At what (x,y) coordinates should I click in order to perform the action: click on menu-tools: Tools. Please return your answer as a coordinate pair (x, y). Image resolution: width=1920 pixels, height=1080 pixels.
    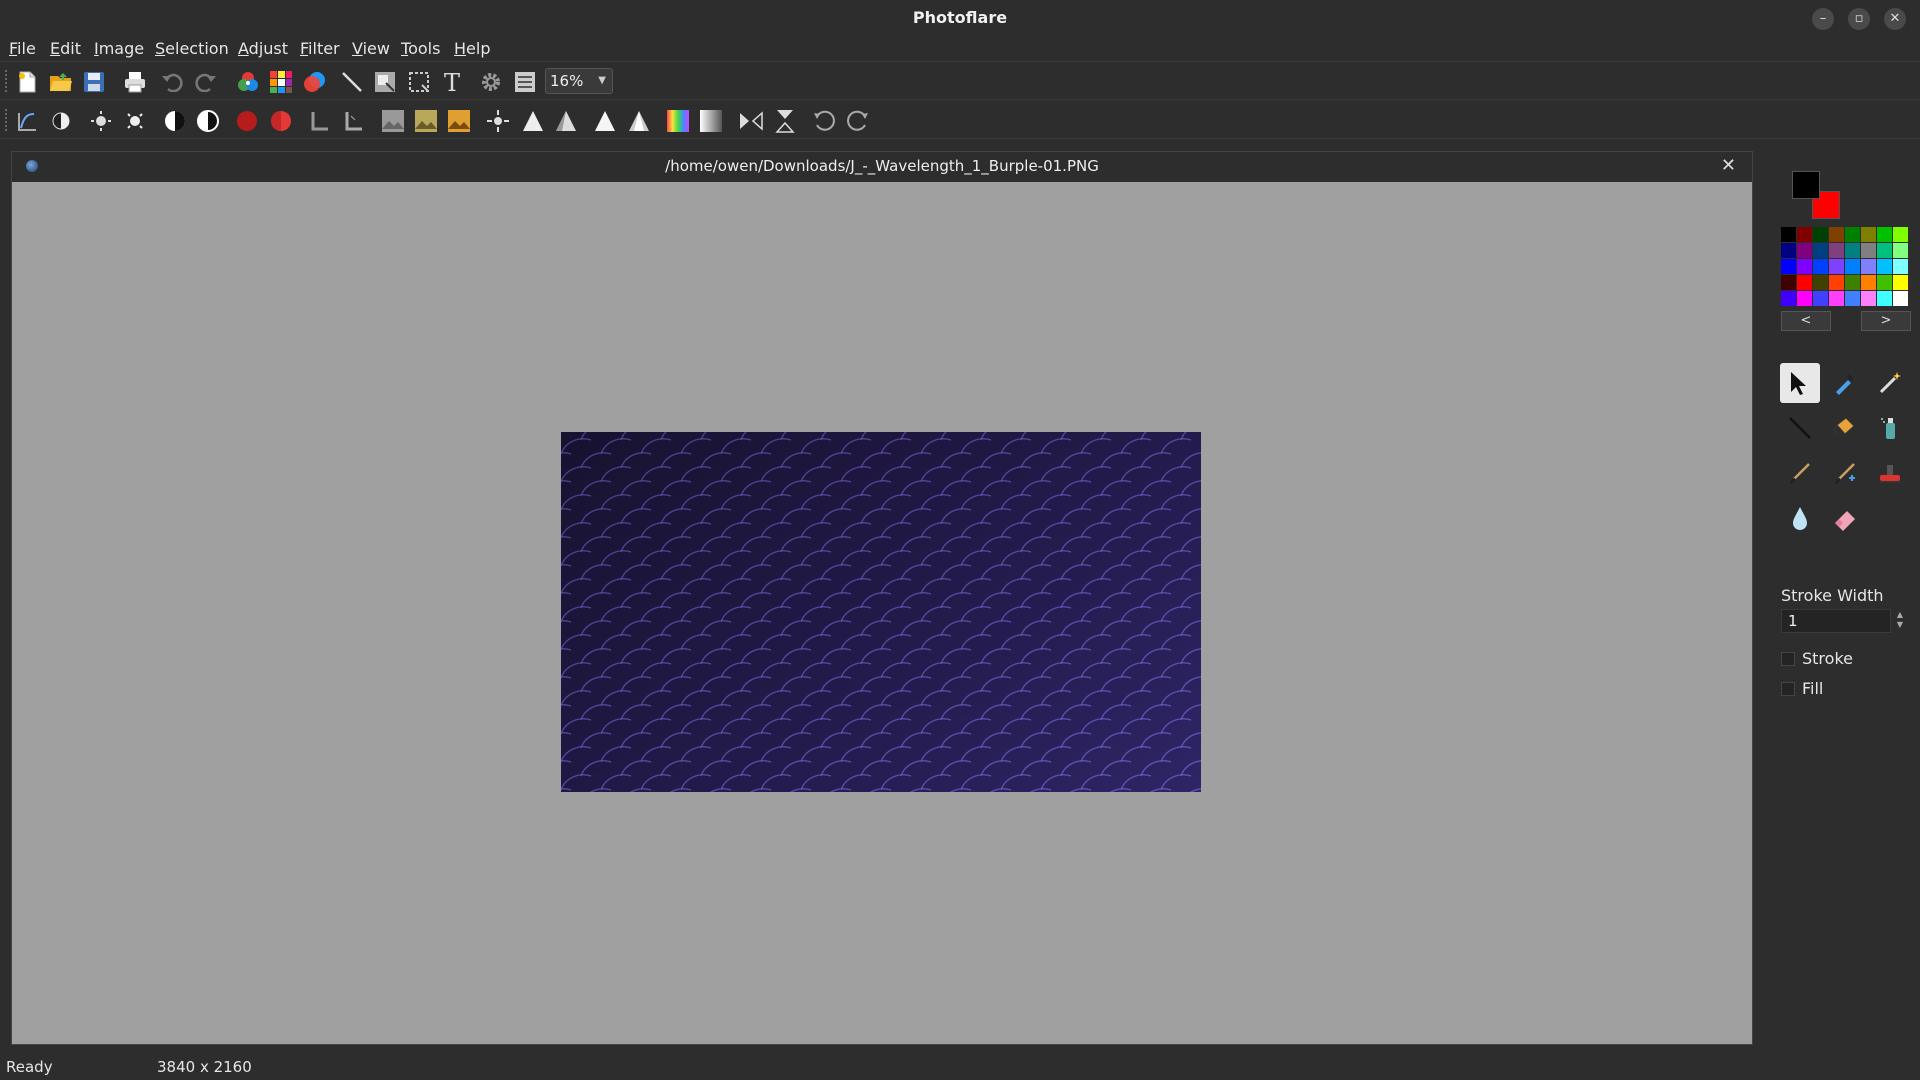
    Looking at the image, I should click on (420, 48).